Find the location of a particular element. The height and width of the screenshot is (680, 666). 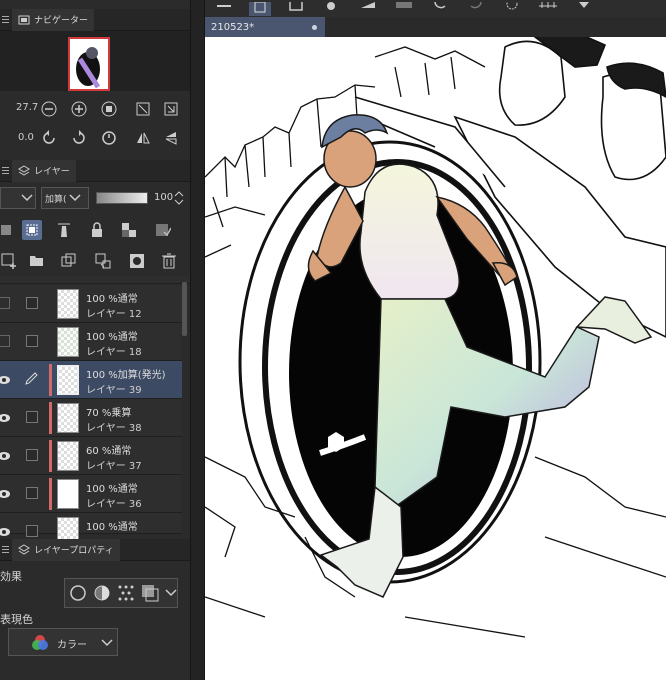

document-tab-bar: 210523* is located at coordinates (435, 27).